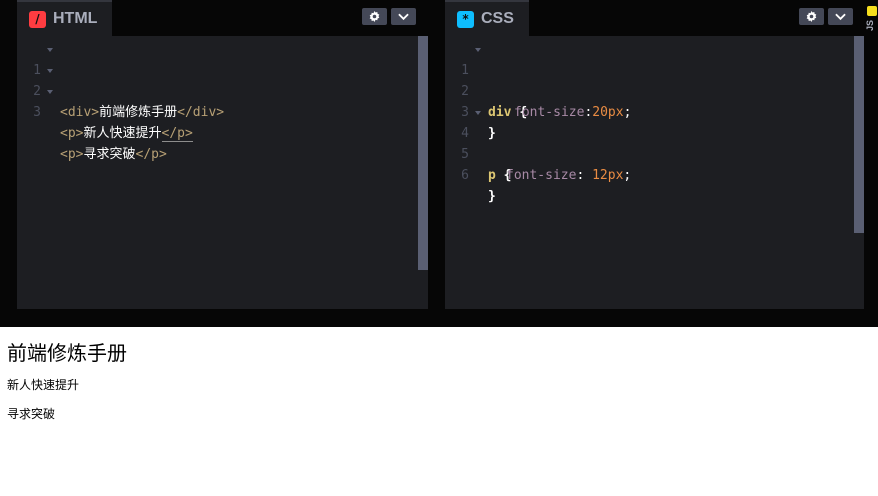 The height and width of the screenshot is (496, 878). I want to click on code-line: 6 }, so click(476, 174).